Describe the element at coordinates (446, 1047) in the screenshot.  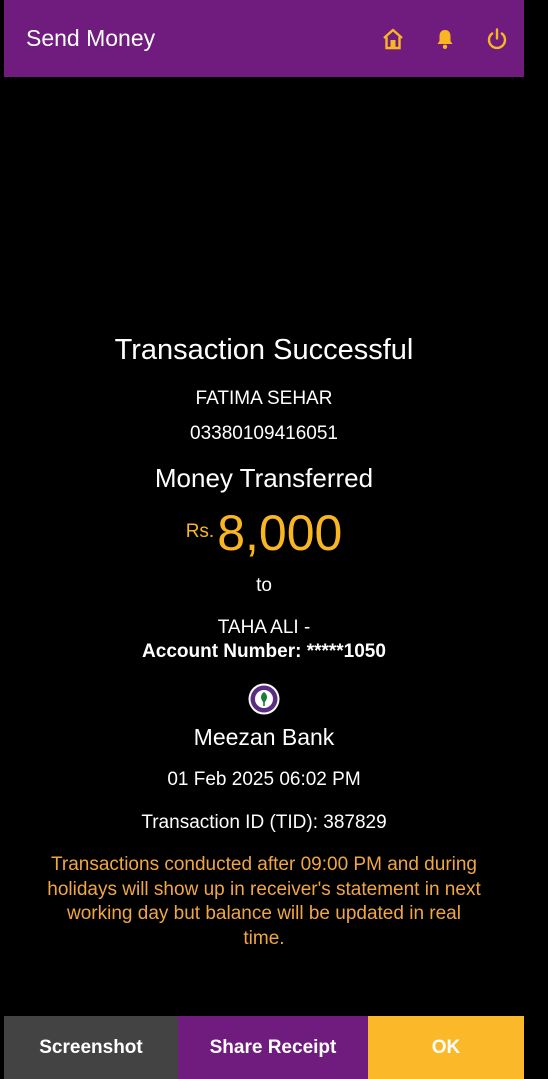
I see `ok-button: OK` at that location.